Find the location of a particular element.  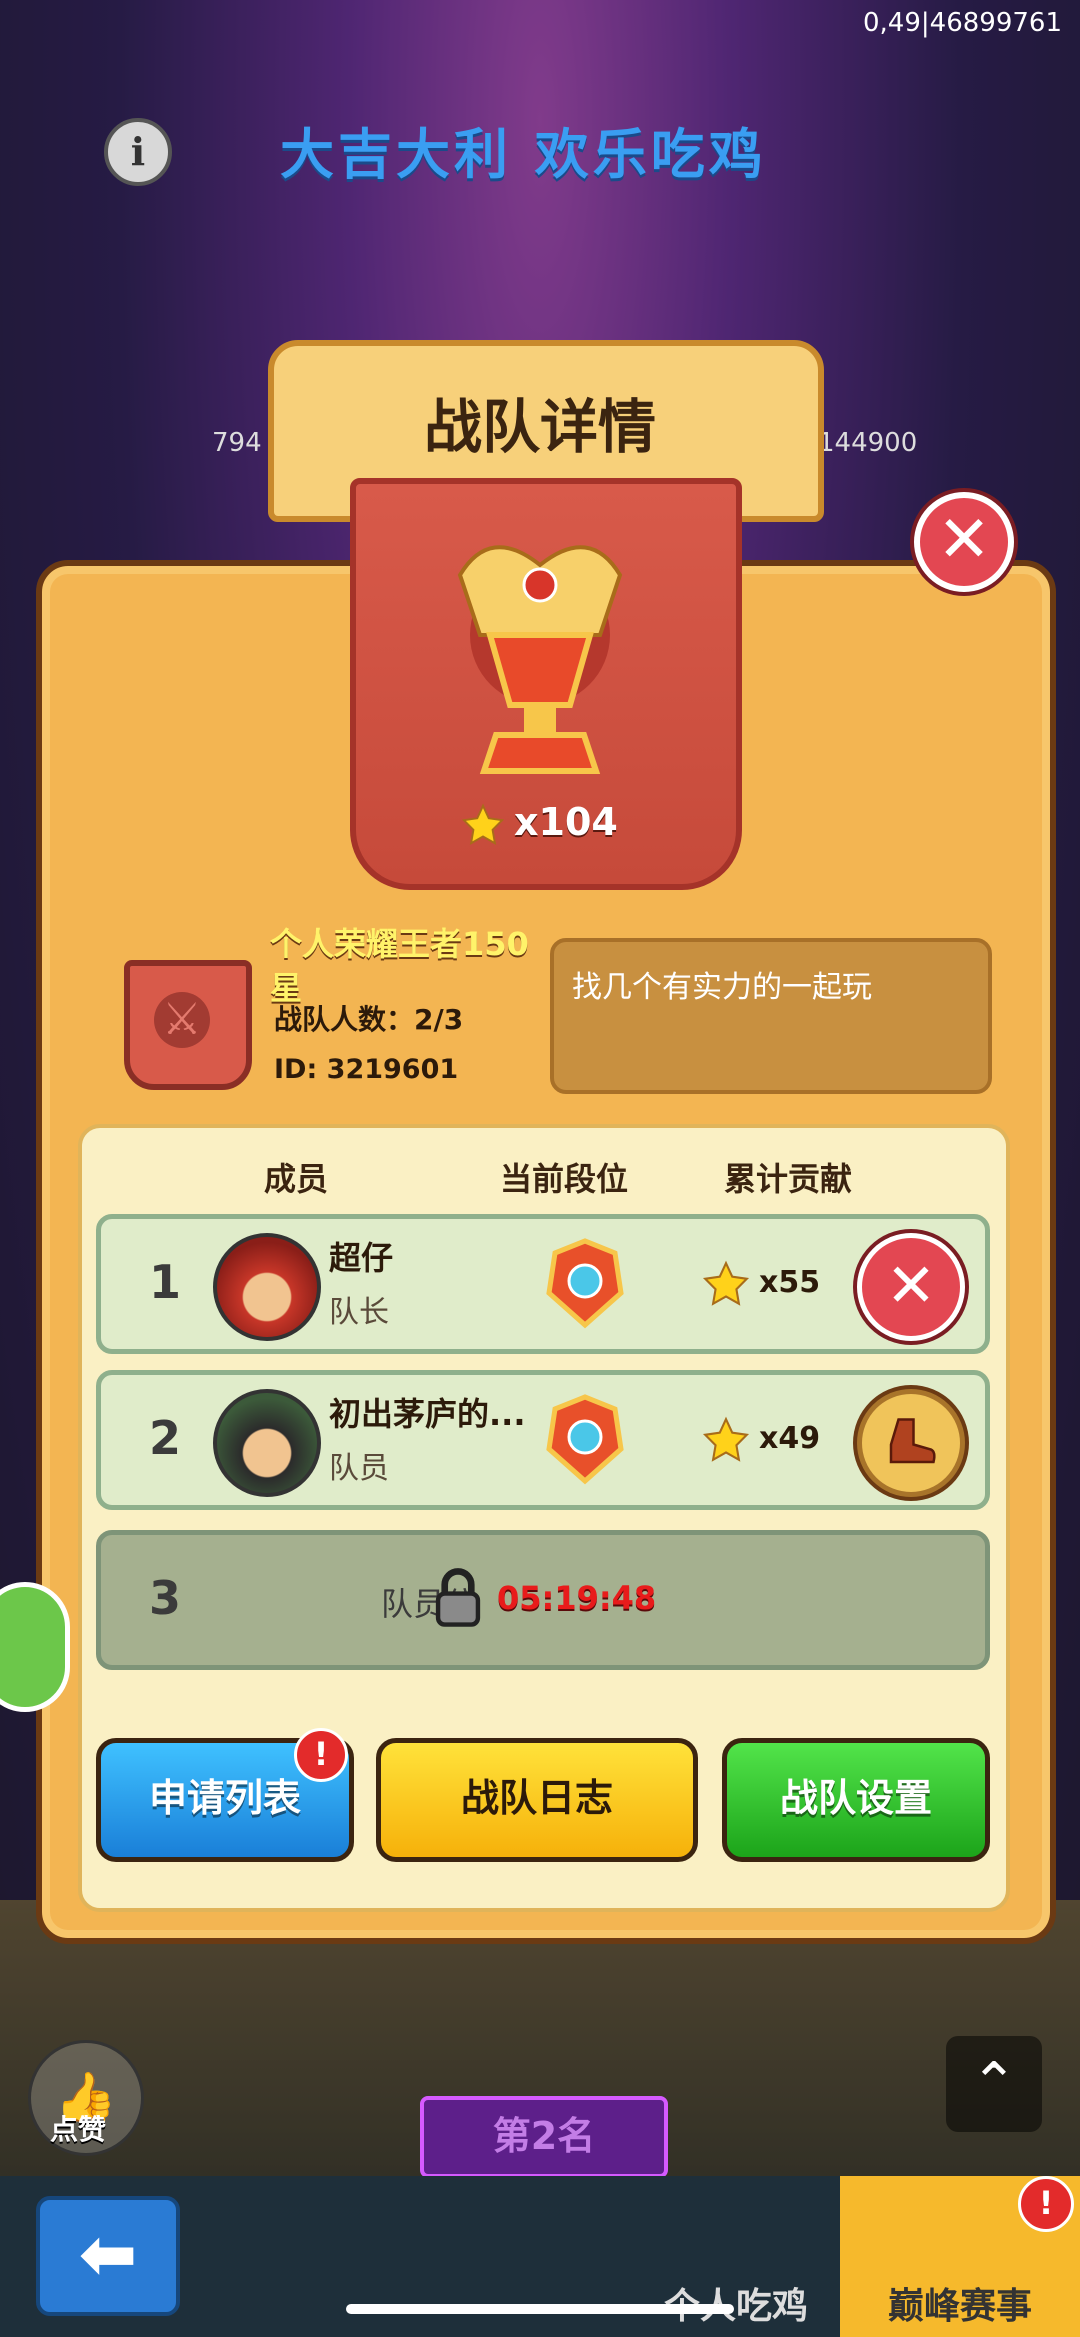

member-index: 2 is located at coordinates (165, 1438).